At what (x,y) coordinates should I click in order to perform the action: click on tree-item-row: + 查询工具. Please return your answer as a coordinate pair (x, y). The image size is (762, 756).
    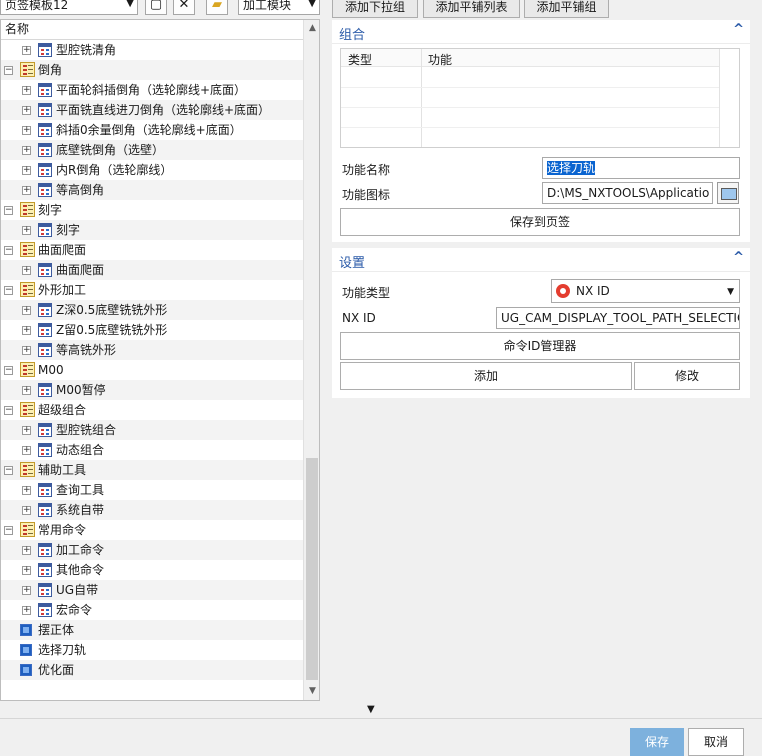
    Looking at the image, I should click on (152, 490).